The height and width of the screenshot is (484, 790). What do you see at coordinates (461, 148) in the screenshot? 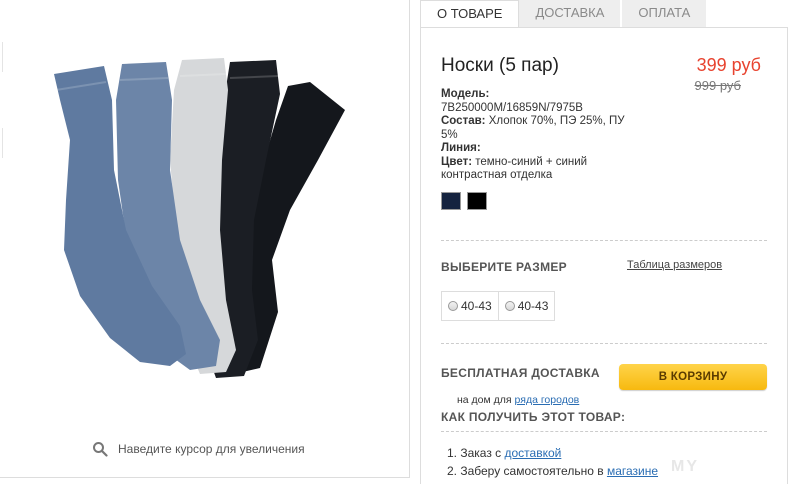
I see `line-label: Линия:` at bounding box center [461, 148].